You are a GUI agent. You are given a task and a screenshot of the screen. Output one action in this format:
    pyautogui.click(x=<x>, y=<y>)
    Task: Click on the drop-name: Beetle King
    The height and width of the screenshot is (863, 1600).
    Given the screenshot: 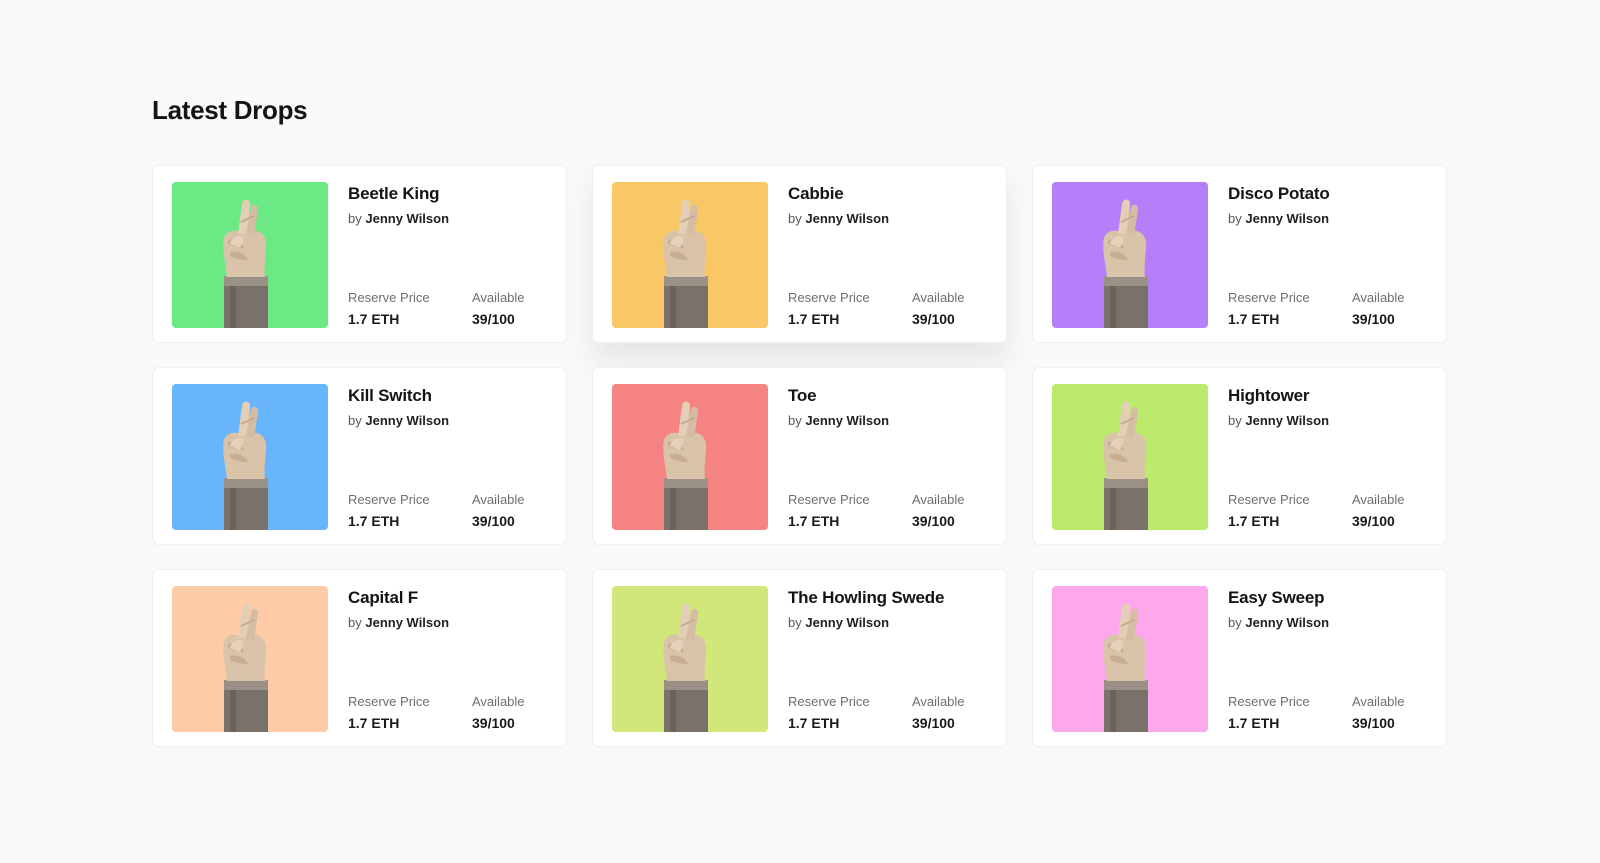 What is the action you would take?
    pyautogui.click(x=452, y=194)
    